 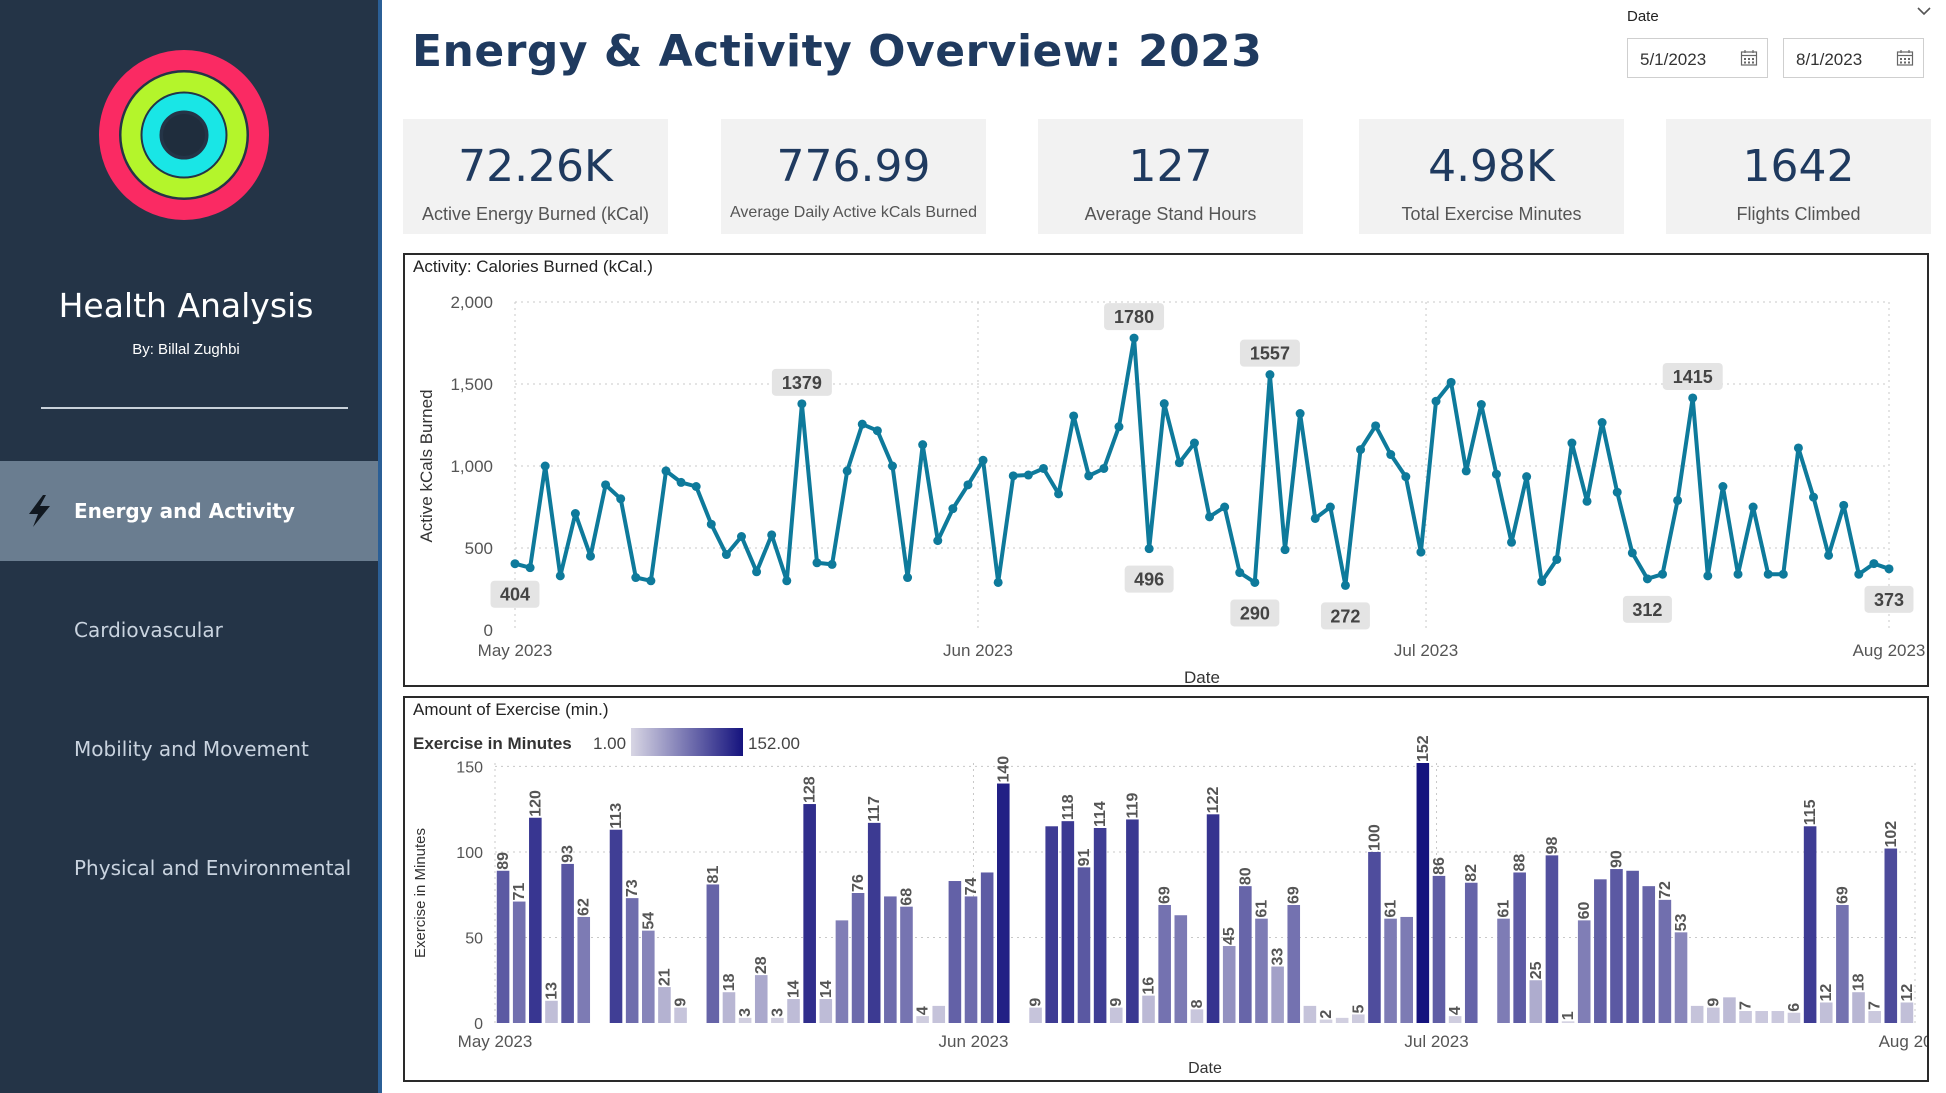 I want to click on nav-item-cardiovascular: Cardiovascular, so click(x=189, y=630).